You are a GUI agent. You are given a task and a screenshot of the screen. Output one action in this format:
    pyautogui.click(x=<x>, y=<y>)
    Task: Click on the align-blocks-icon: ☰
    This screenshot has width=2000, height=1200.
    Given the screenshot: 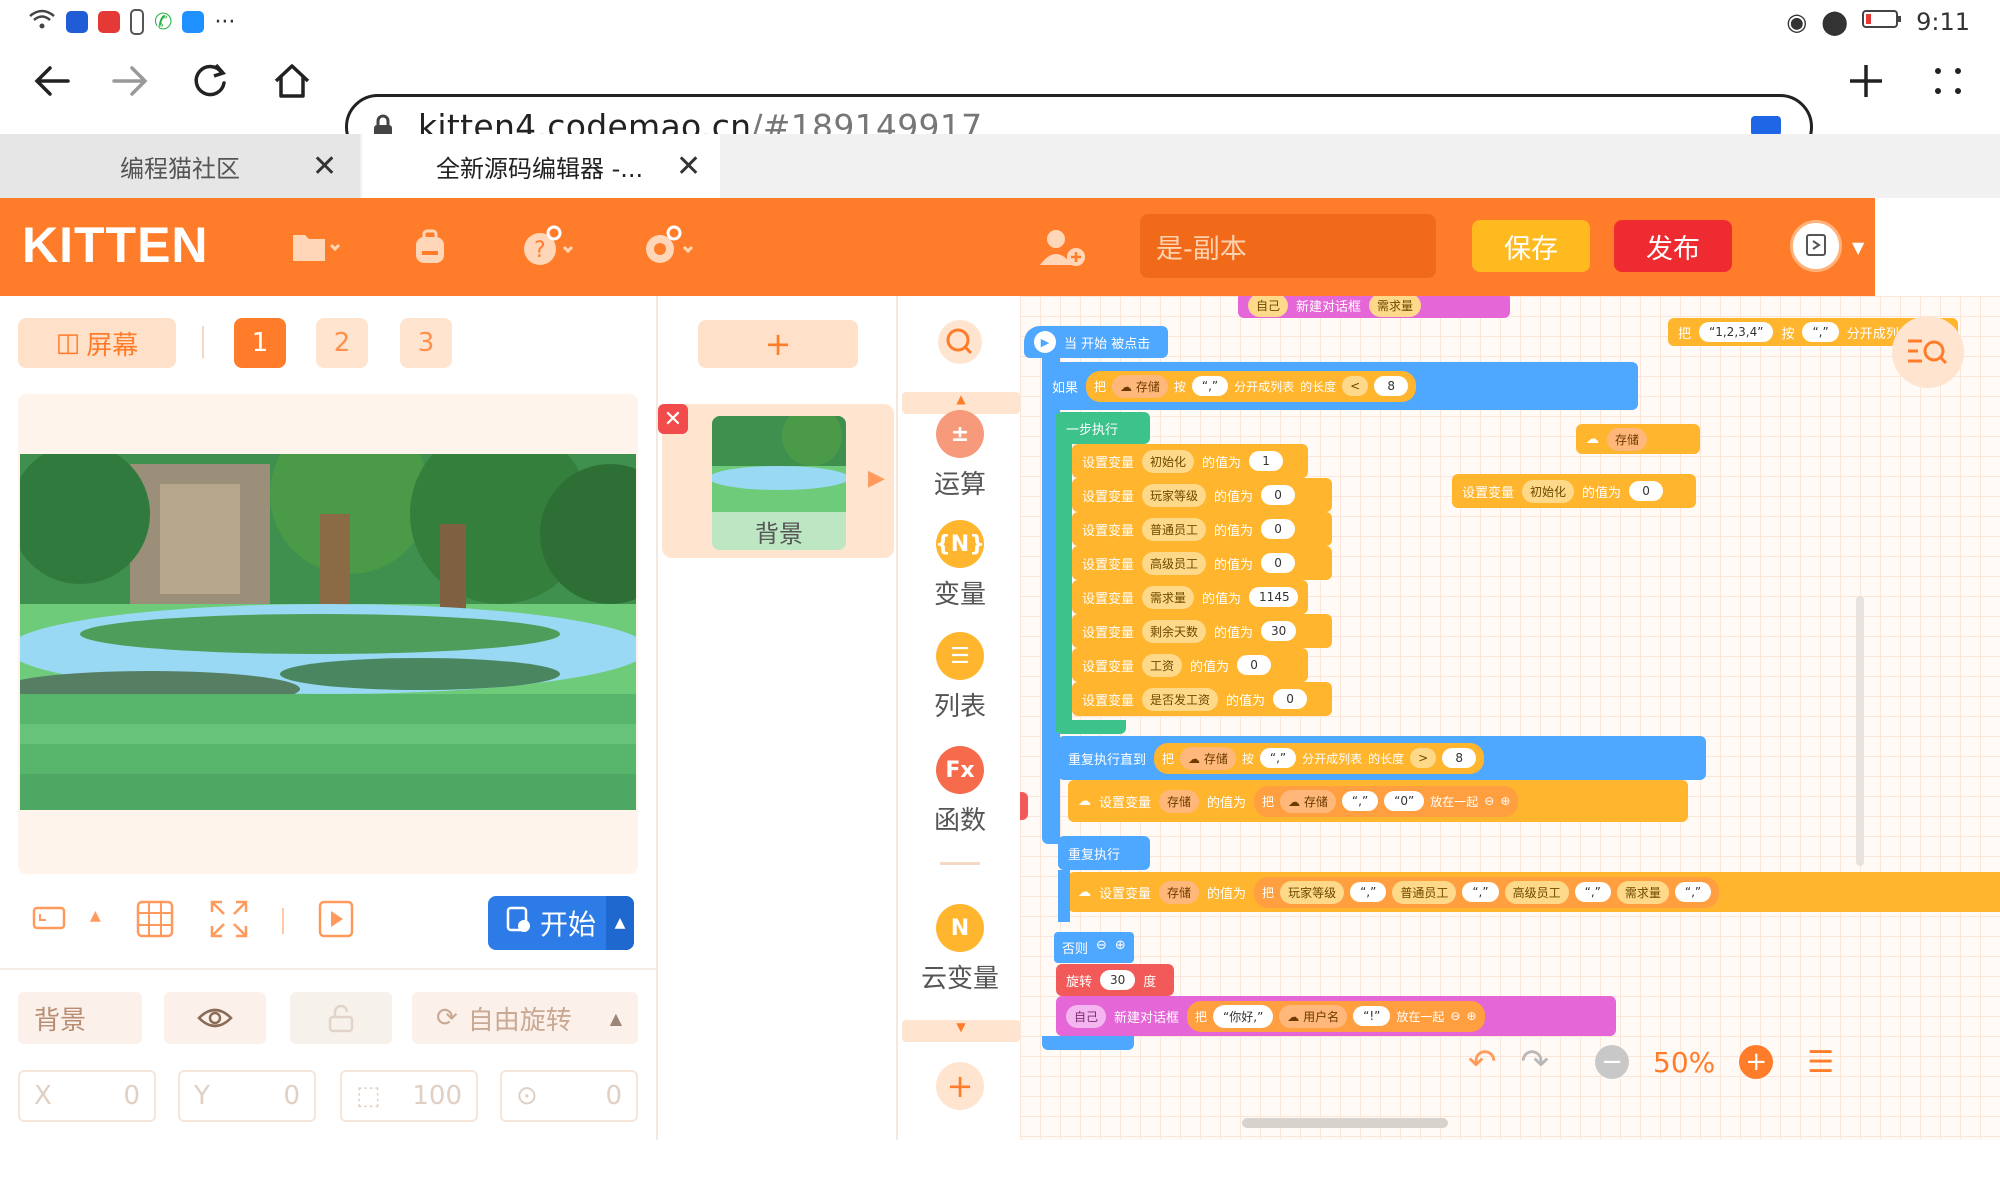 What is the action you would take?
    pyautogui.click(x=1820, y=1062)
    